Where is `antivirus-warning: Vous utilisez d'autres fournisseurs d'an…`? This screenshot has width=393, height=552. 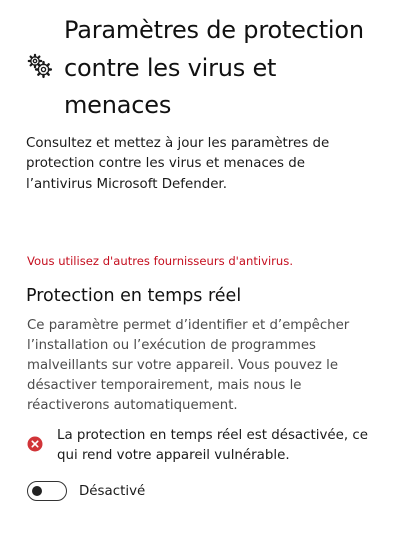
antivirus-warning: Vous utilisez d'autres fournisseurs d'an… is located at coordinates (160, 261).